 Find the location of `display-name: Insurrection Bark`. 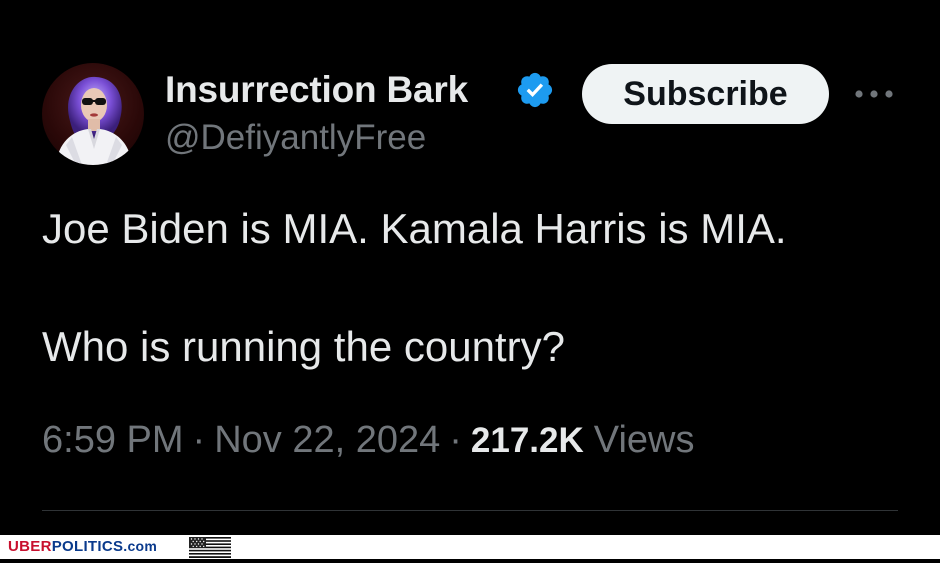

display-name: Insurrection Bark is located at coordinates (337, 90).